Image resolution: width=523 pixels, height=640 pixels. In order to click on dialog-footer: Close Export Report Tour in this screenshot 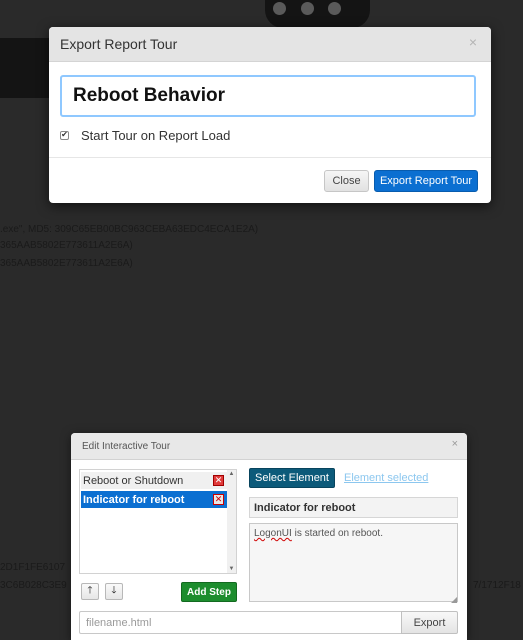, I will do `click(270, 180)`.